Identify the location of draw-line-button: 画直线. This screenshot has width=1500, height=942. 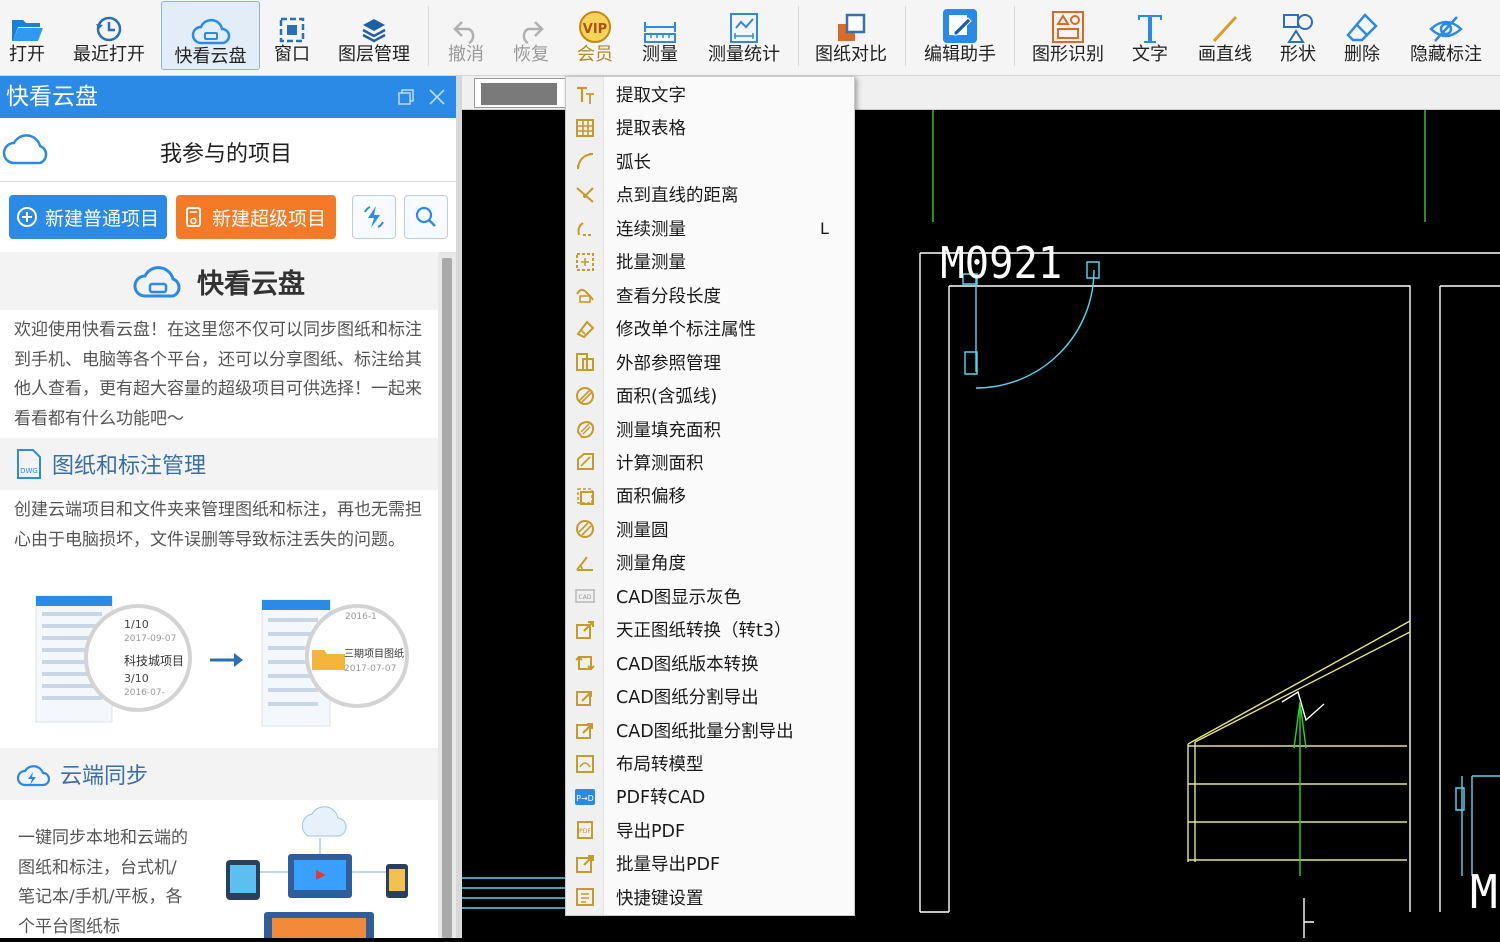
(1225, 36).